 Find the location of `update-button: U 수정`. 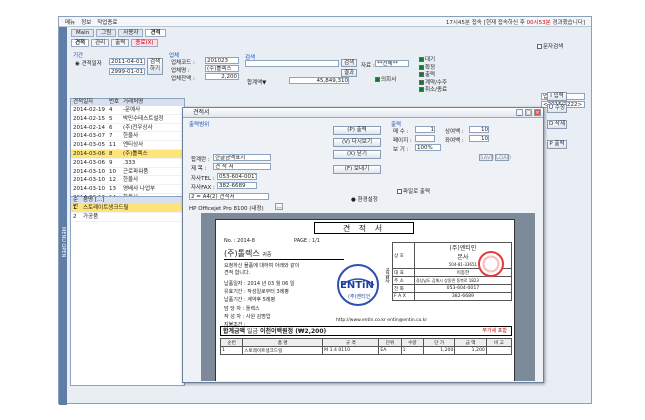

update-button: U 수정 is located at coordinates (557, 108).